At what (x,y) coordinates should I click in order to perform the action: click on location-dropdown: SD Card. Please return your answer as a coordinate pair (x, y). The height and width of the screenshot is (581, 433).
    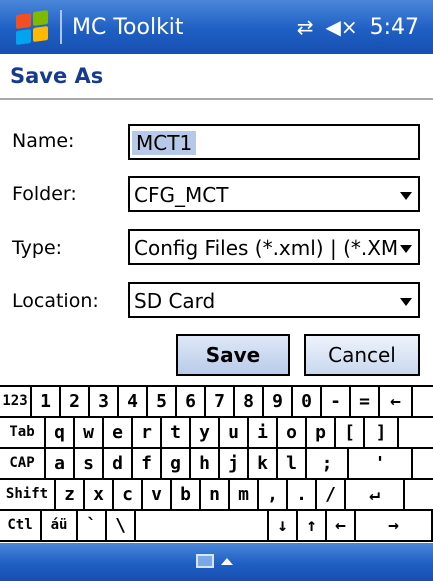
    Looking at the image, I should click on (274, 300).